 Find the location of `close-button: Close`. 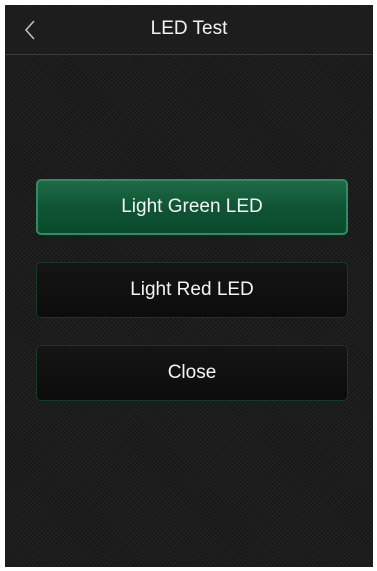

close-button: Close is located at coordinates (192, 373).